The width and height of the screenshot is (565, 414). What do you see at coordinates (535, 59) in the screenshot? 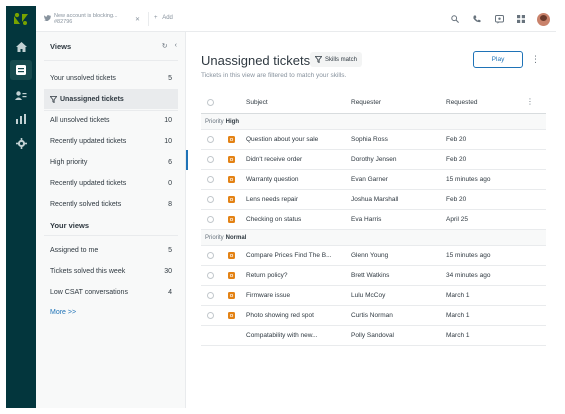
I see `more-options-icon: ⋮` at bounding box center [535, 59].